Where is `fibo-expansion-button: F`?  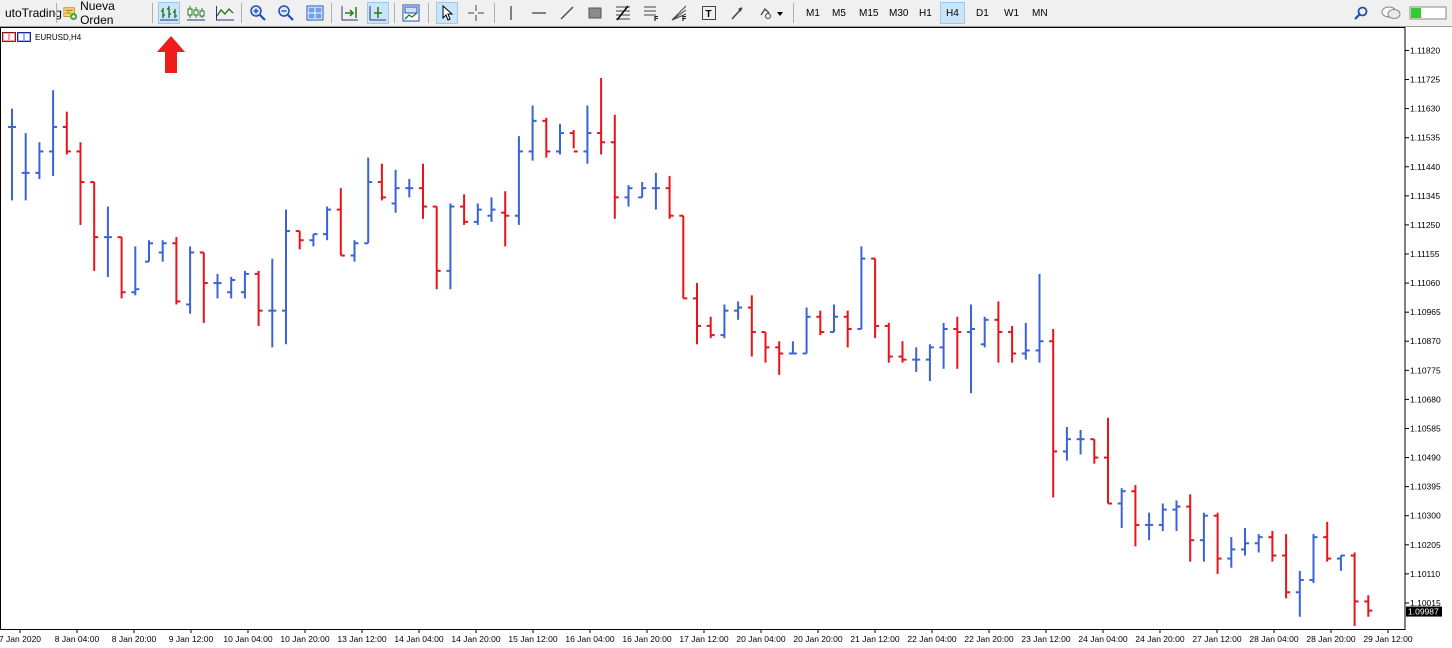
fibo-expansion-button: F is located at coordinates (651, 13).